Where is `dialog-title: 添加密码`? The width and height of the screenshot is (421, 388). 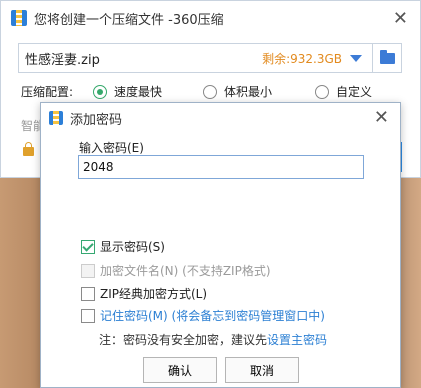 dialog-title: 添加密码 is located at coordinates (96, 120).